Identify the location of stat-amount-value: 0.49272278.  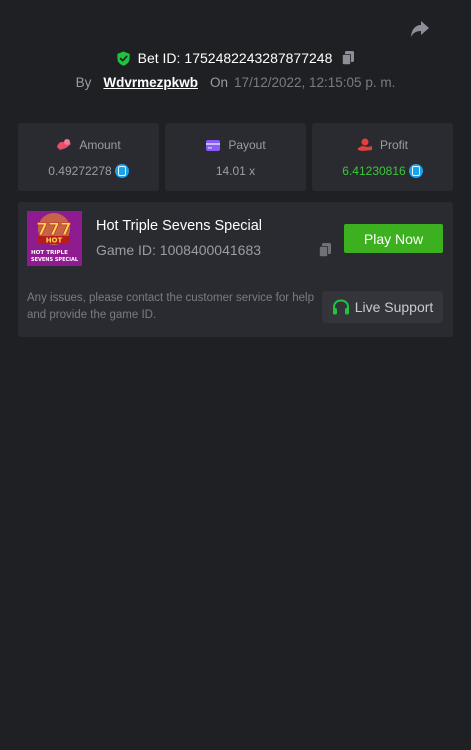
(80, 171).